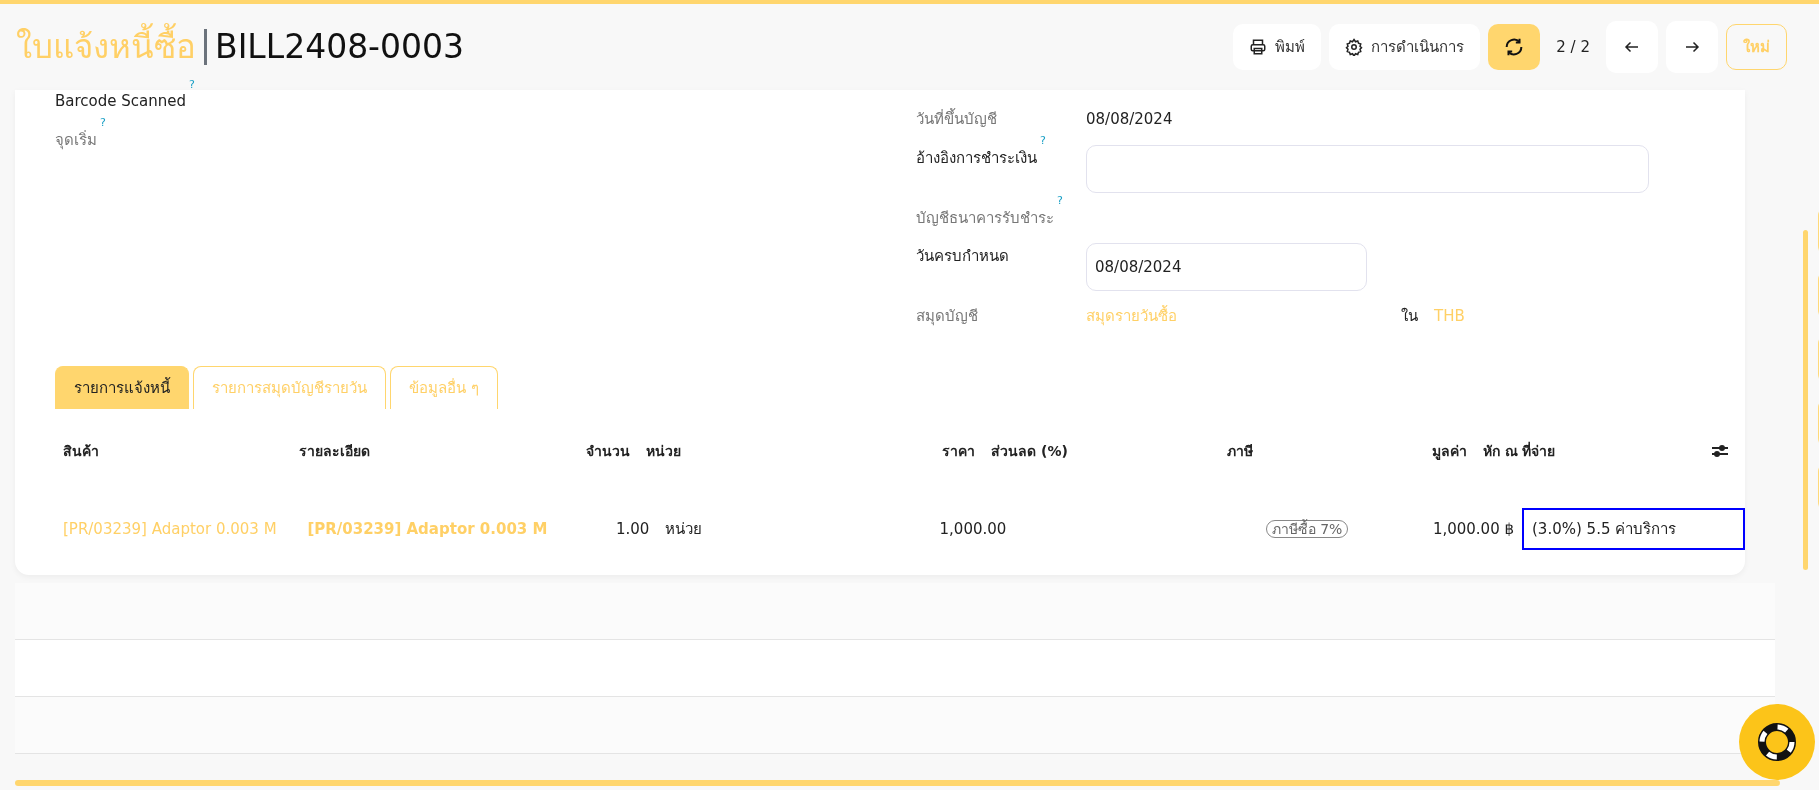 The height and width of the screenshot is (790, 1819). I want to click on refresh-button, so click(1514, 47).